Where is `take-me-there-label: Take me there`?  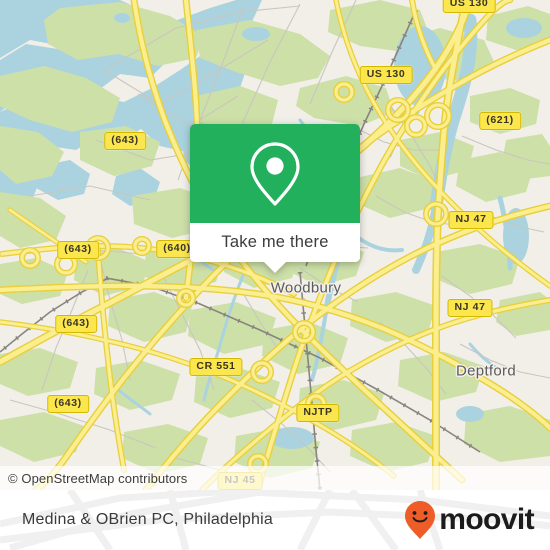 take-me-there-label: Take me there is located at coordinates (275, 242).